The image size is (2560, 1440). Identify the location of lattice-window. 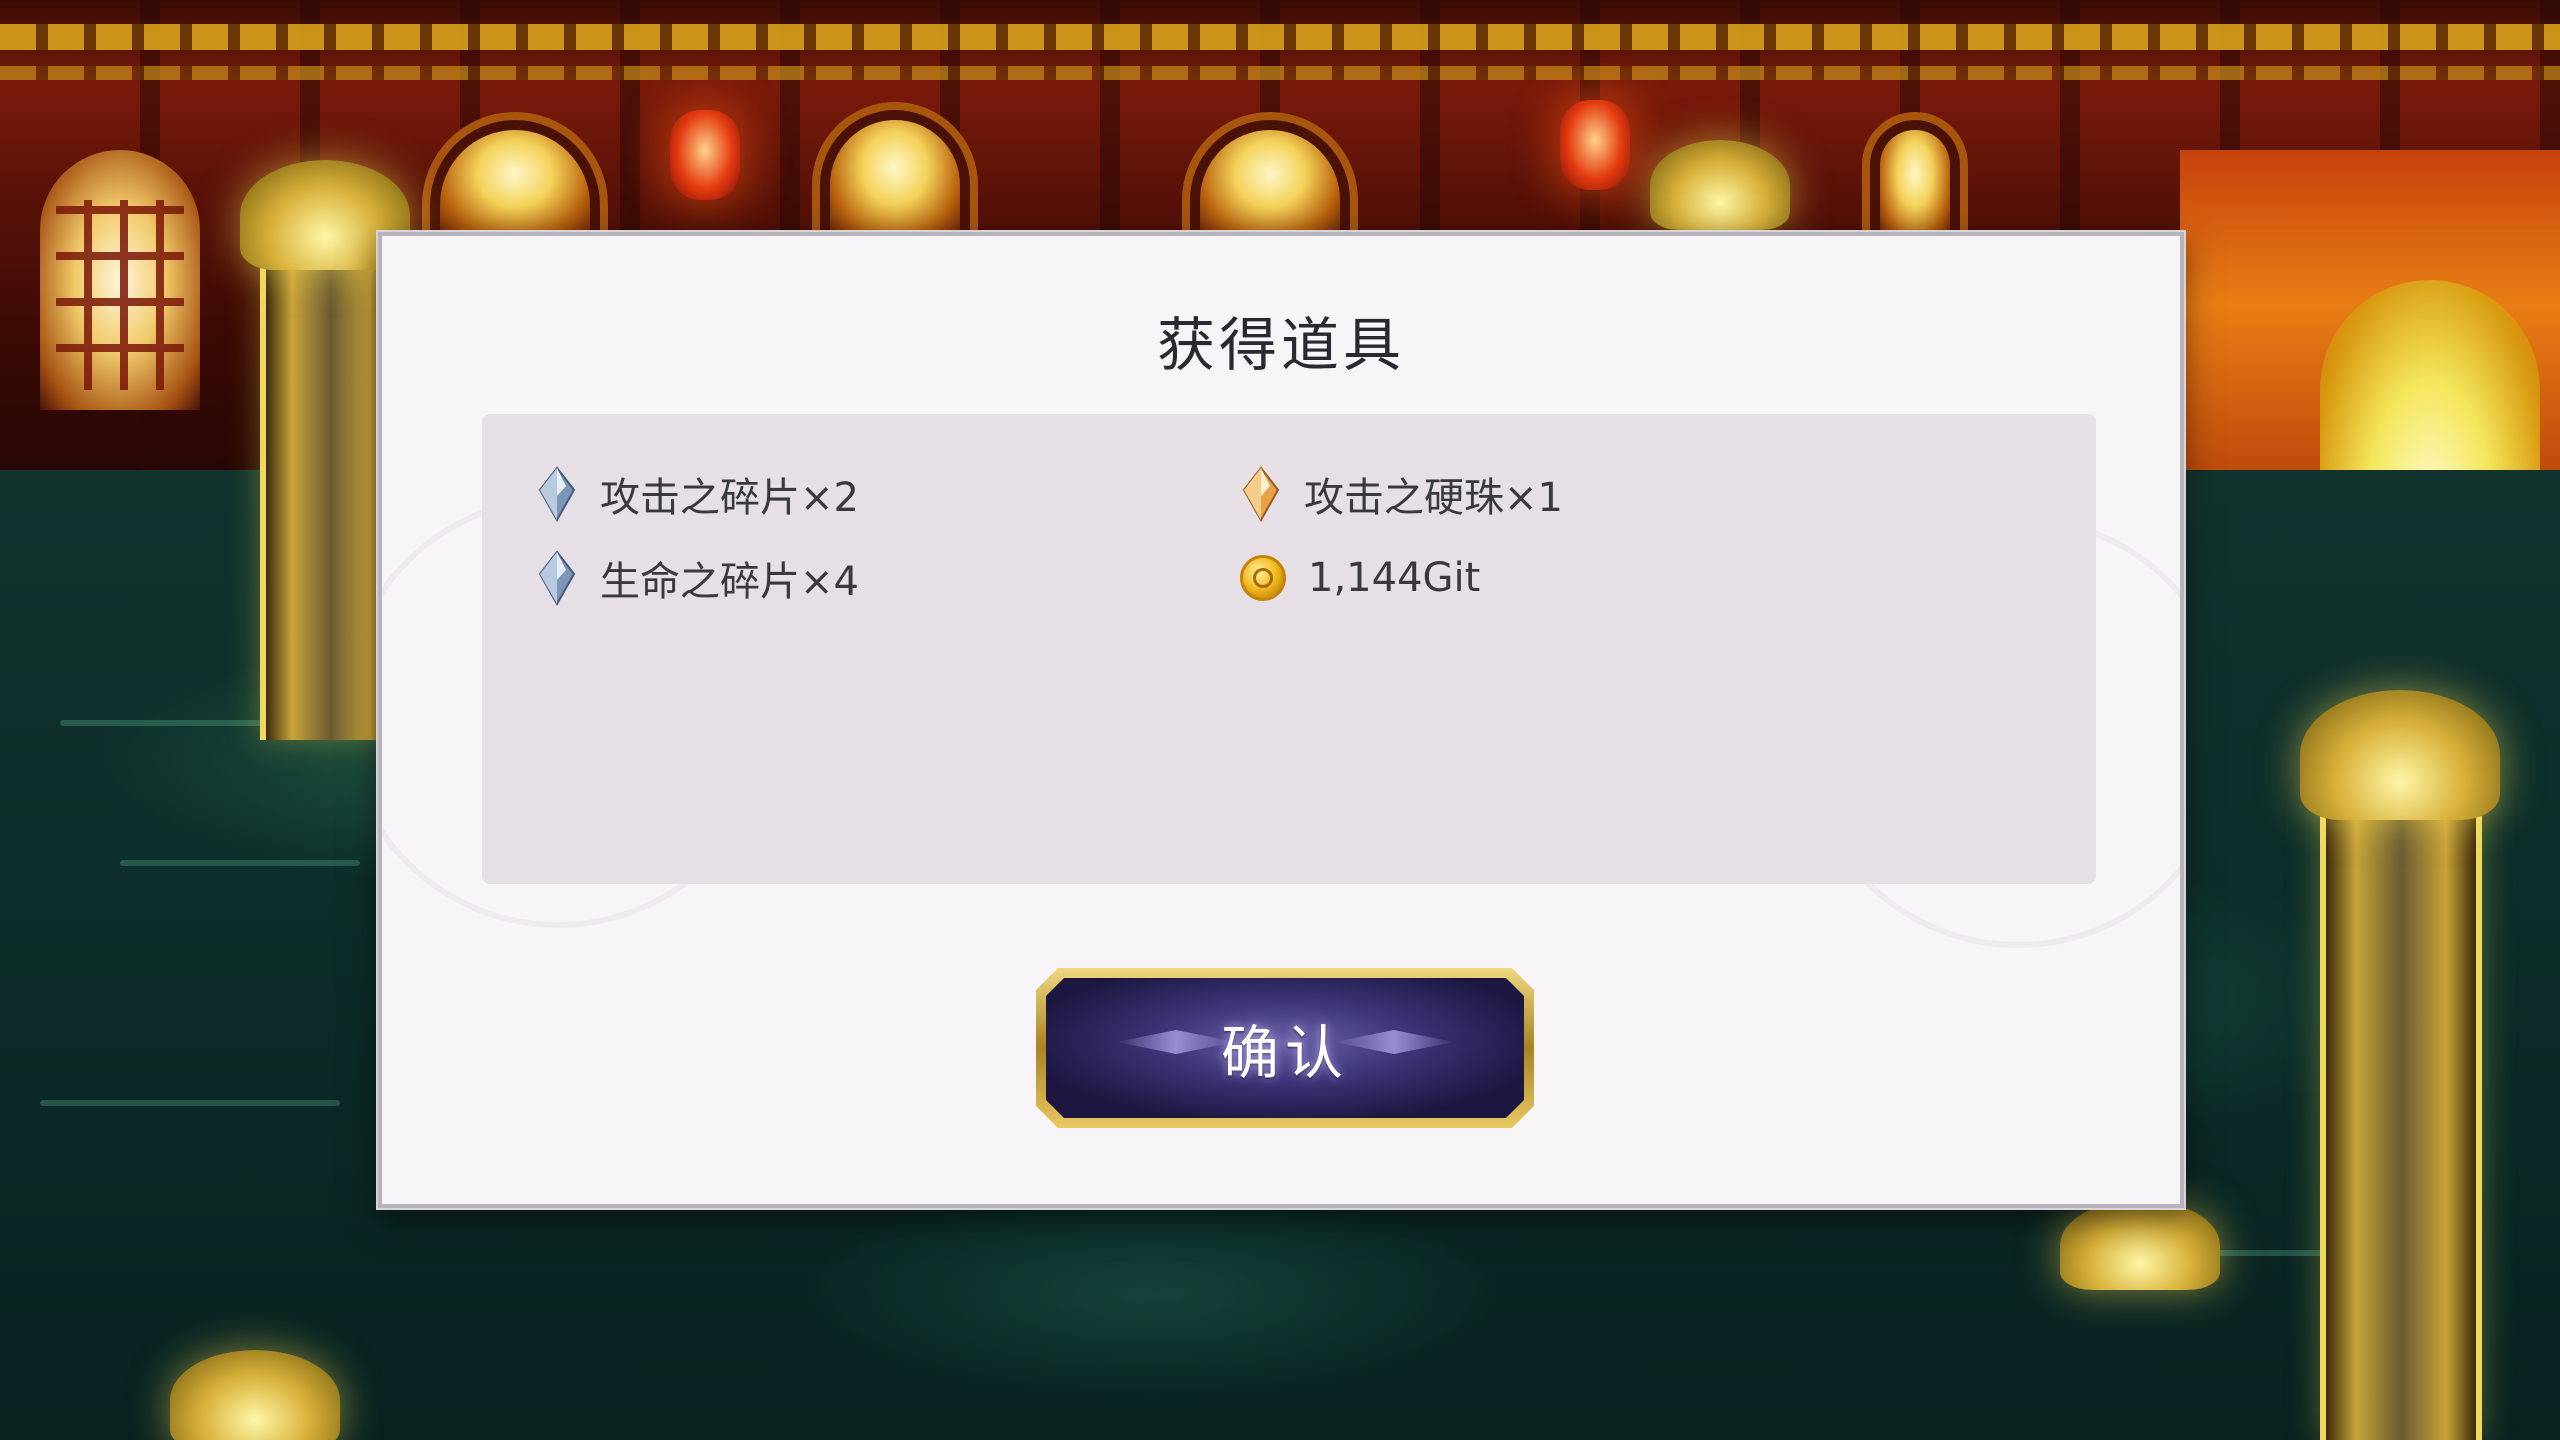
(120, 295).